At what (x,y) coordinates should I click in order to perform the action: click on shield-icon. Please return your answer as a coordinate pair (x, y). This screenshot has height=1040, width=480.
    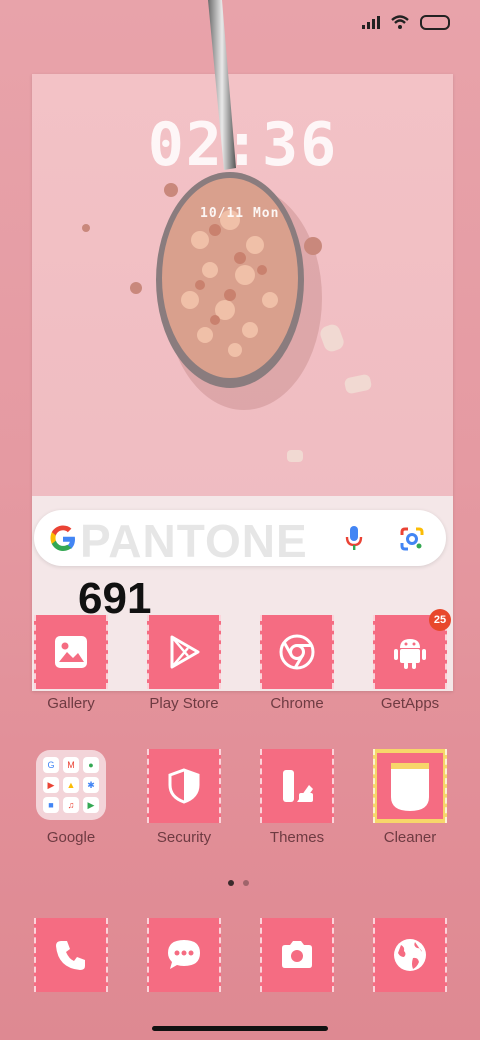
    Looking at the image, I should click on (184, 786).